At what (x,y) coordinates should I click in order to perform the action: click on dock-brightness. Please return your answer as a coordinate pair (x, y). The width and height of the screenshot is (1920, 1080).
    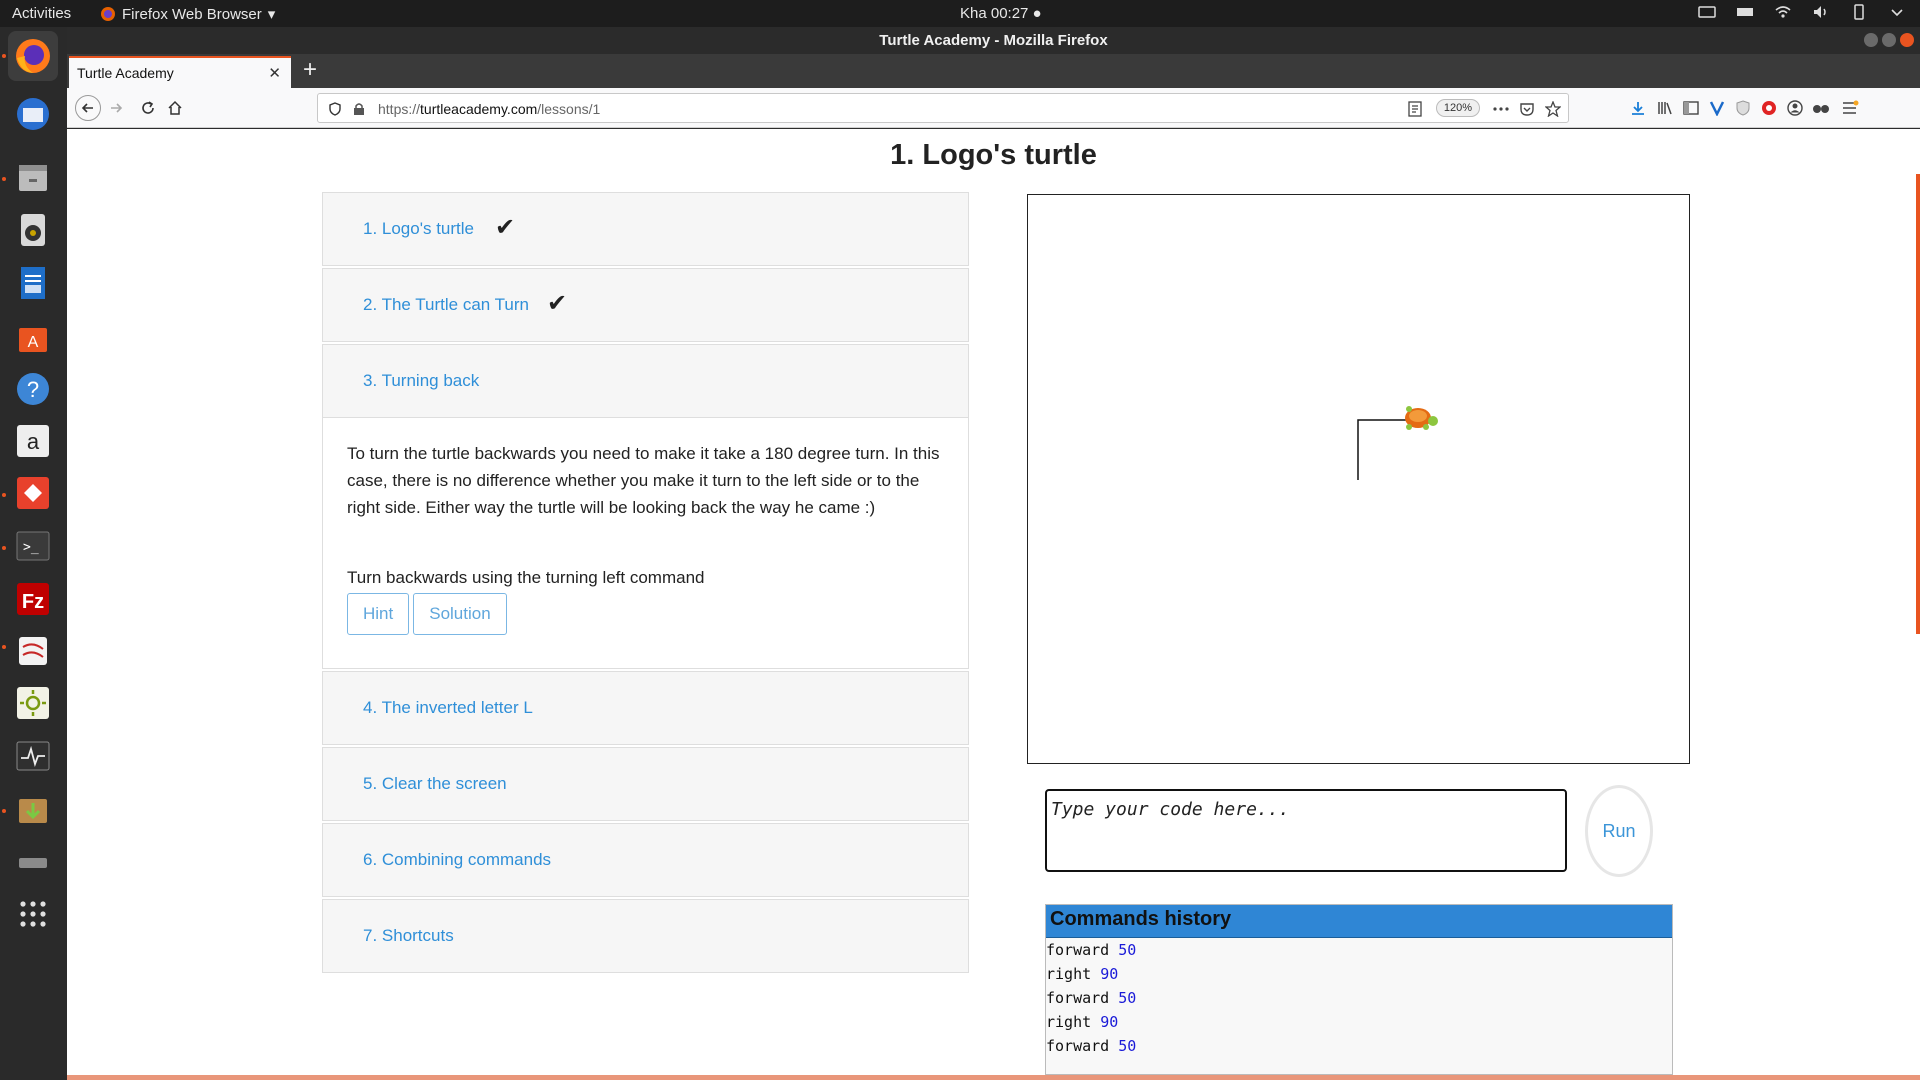
    Looking at the image, I should click on (33, 703).